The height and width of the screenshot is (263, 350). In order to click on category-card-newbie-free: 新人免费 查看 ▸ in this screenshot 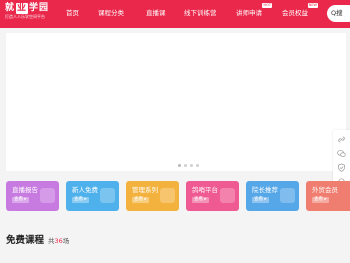, I will do `click(92, 196)`.